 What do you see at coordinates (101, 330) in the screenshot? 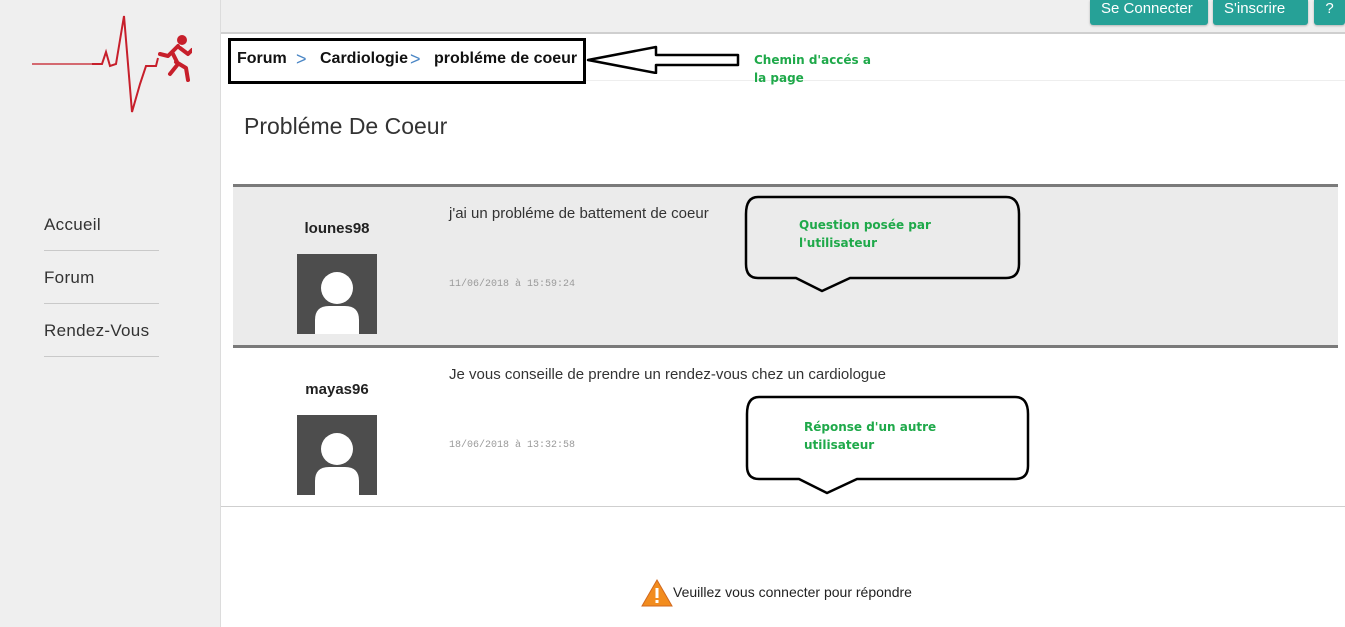
I see `sidebar-item-rendez-vous: Rendez-Vous` at bounding box center [101, 330].